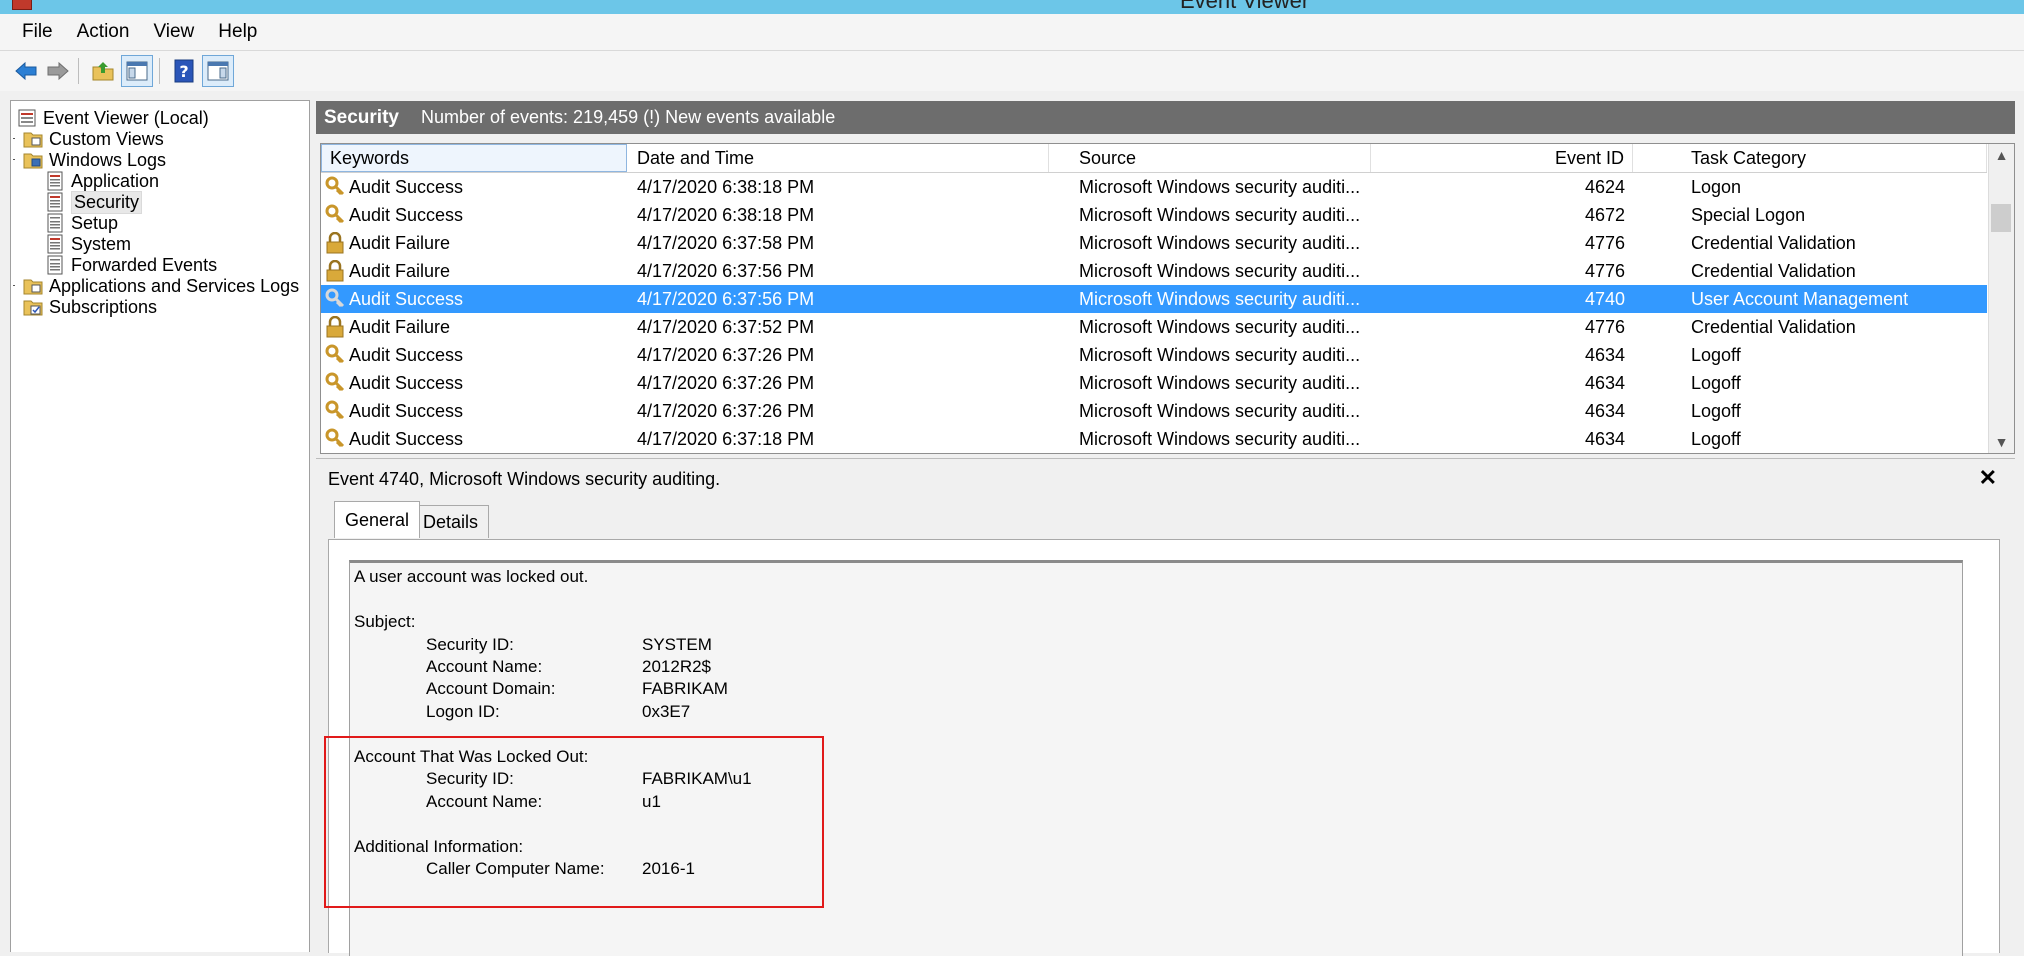 The width and height of the screenshot is (2024, 956). I want to click on scroll-down-icon: ▼, so click(2001, 442).